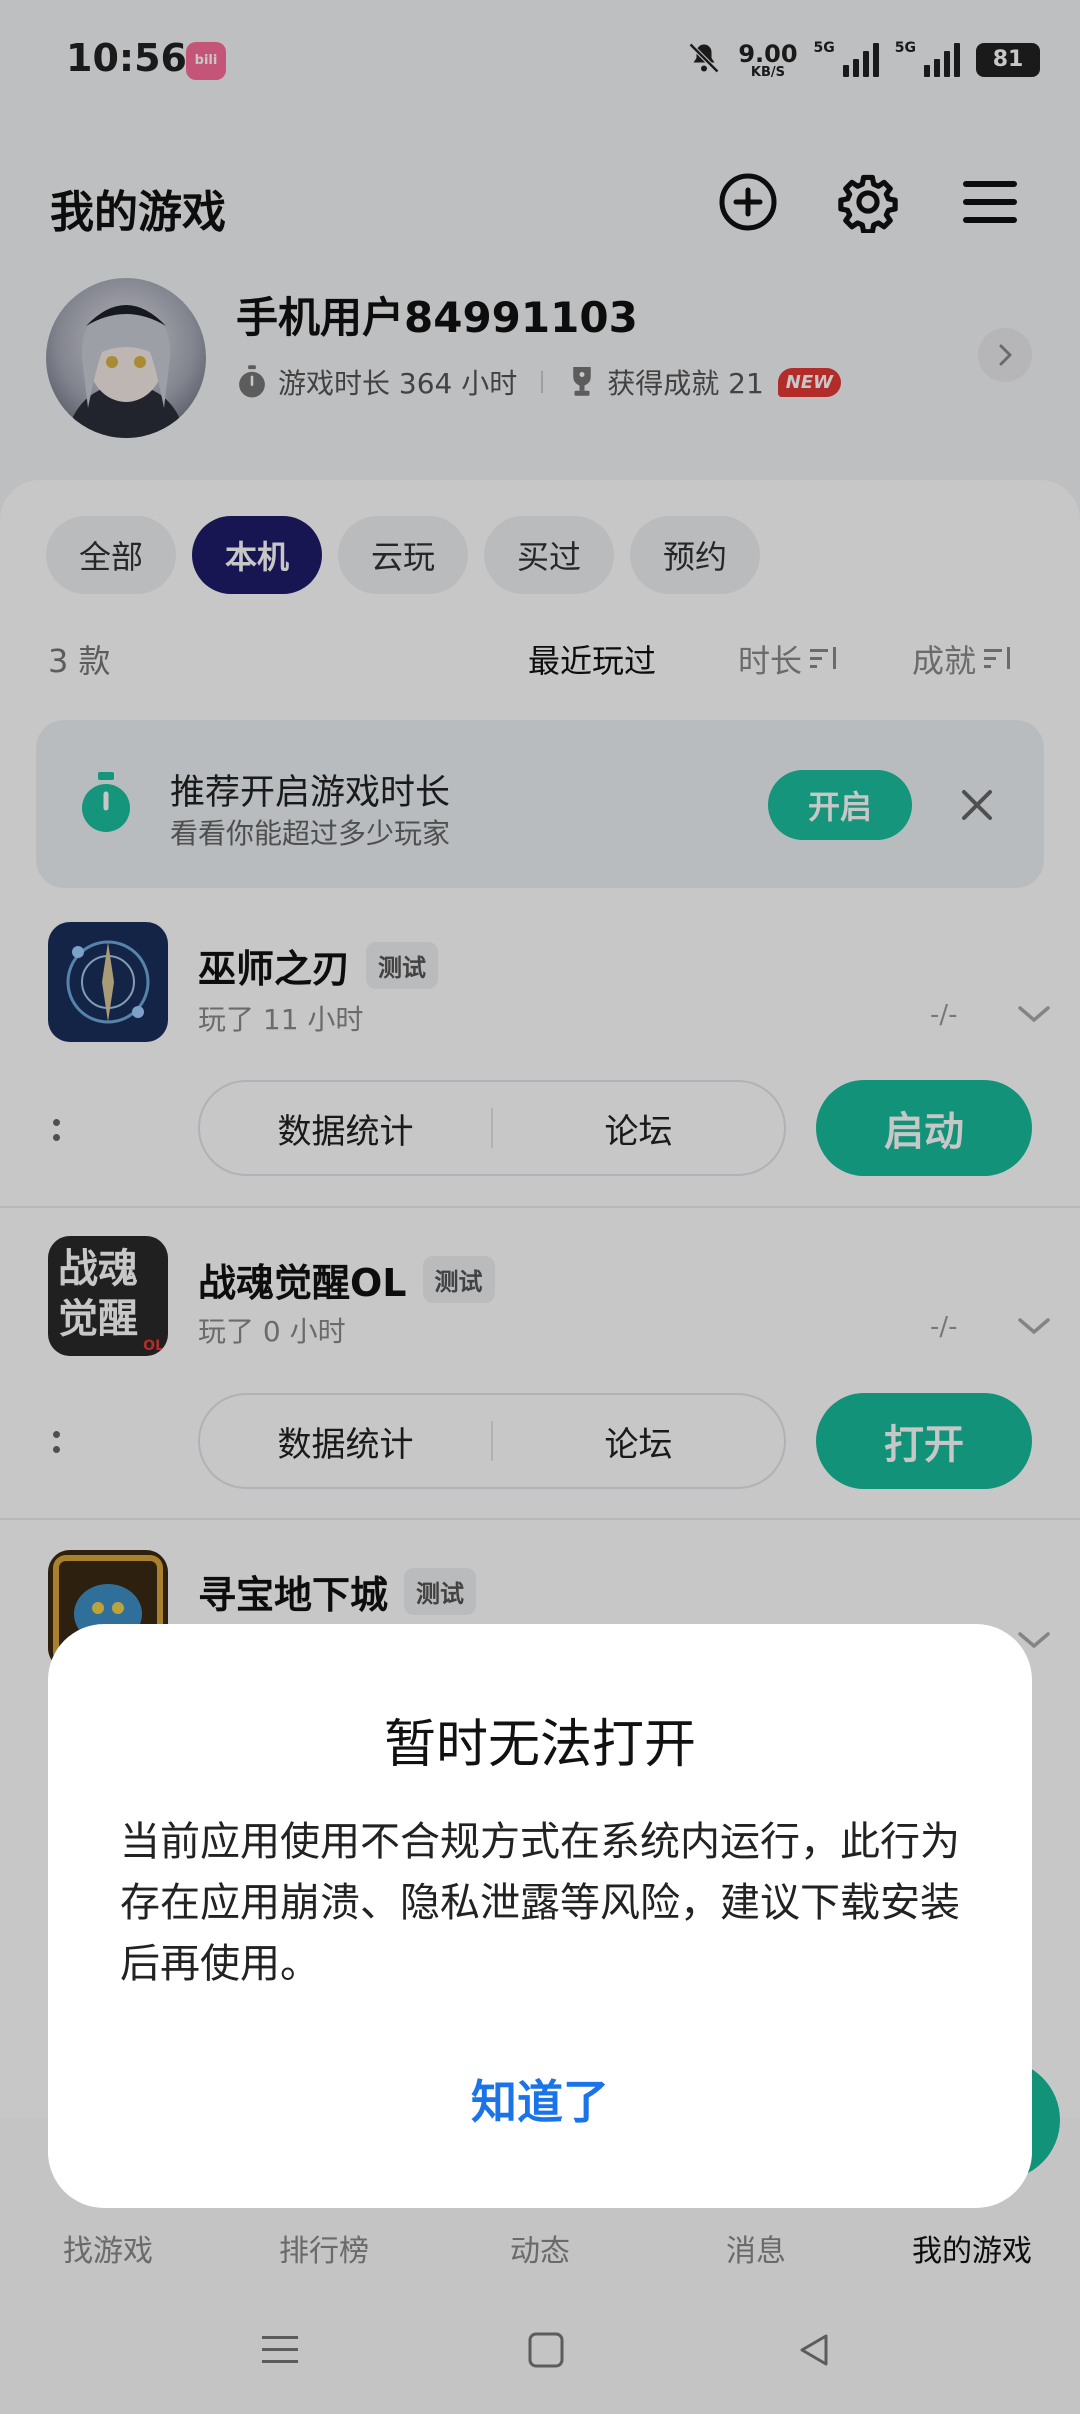 The image size is (1080, 2414). What do you see at coordinates (539, 1745) in the screenshot?
I see `dialog-title: 暂时无法打开` at bounding box center [539, 1745].